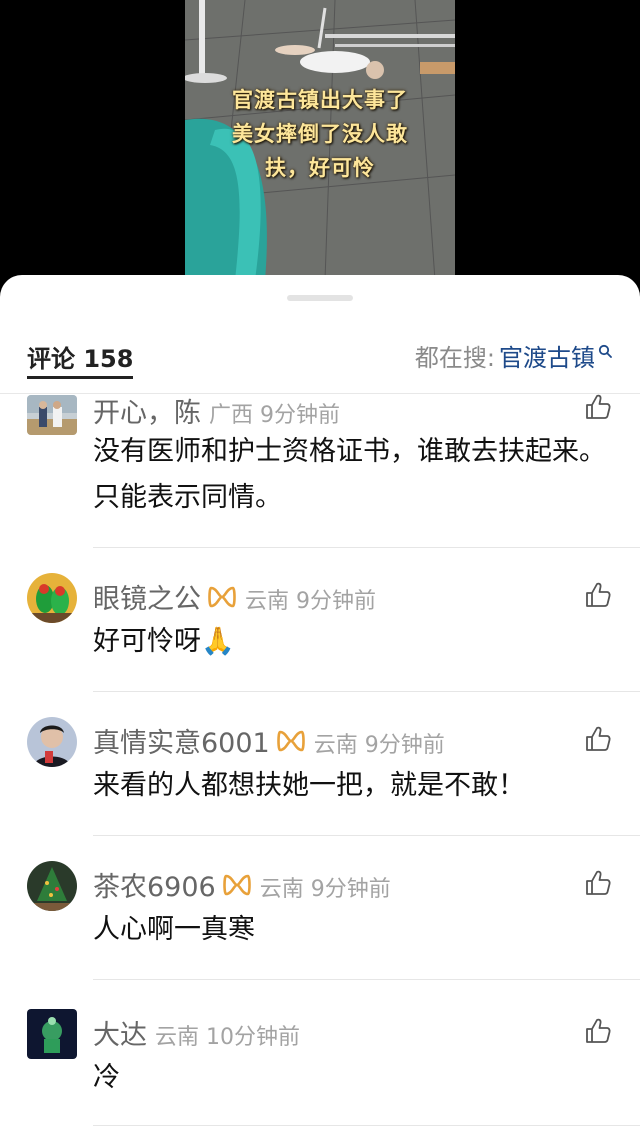 The height and width of the screenshot is (1142, 640). Describe the element at coordinates (174, 929) in the screenshot. I see `comment-text: 人心啊一真寒` at that location.